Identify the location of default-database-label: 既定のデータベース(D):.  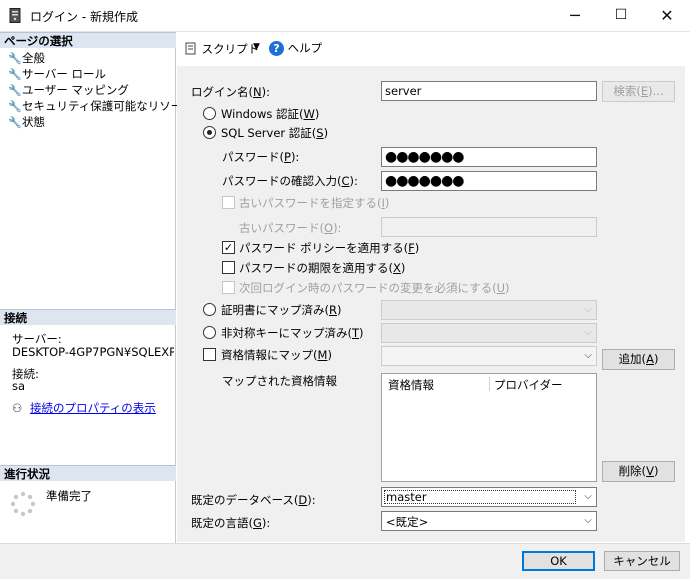
(253, 500).